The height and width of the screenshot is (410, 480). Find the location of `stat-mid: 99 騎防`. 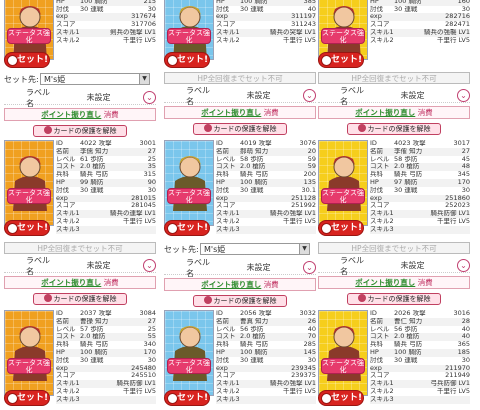

stat-mid: 99 騎防 is located at coordinates (92, 182).